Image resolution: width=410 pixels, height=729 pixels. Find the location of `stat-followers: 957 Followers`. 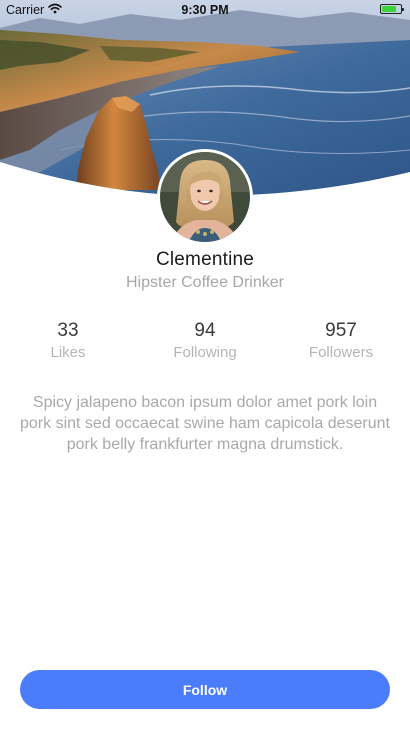

stat-followers: 957 Followers is located at coordinates (341, 341).